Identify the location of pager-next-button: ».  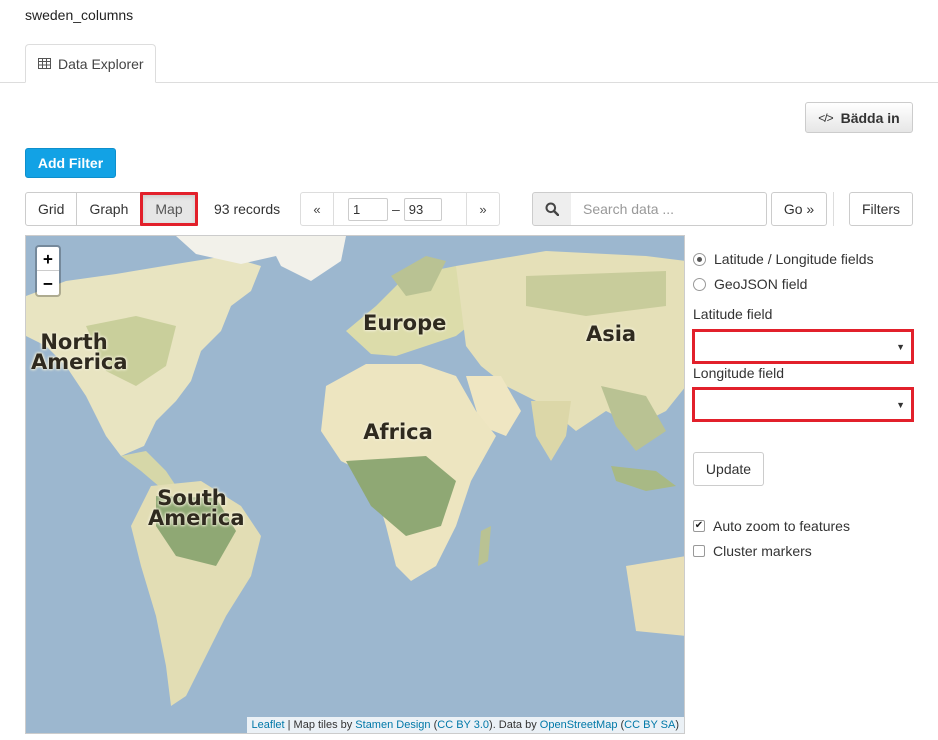
(483, 209).